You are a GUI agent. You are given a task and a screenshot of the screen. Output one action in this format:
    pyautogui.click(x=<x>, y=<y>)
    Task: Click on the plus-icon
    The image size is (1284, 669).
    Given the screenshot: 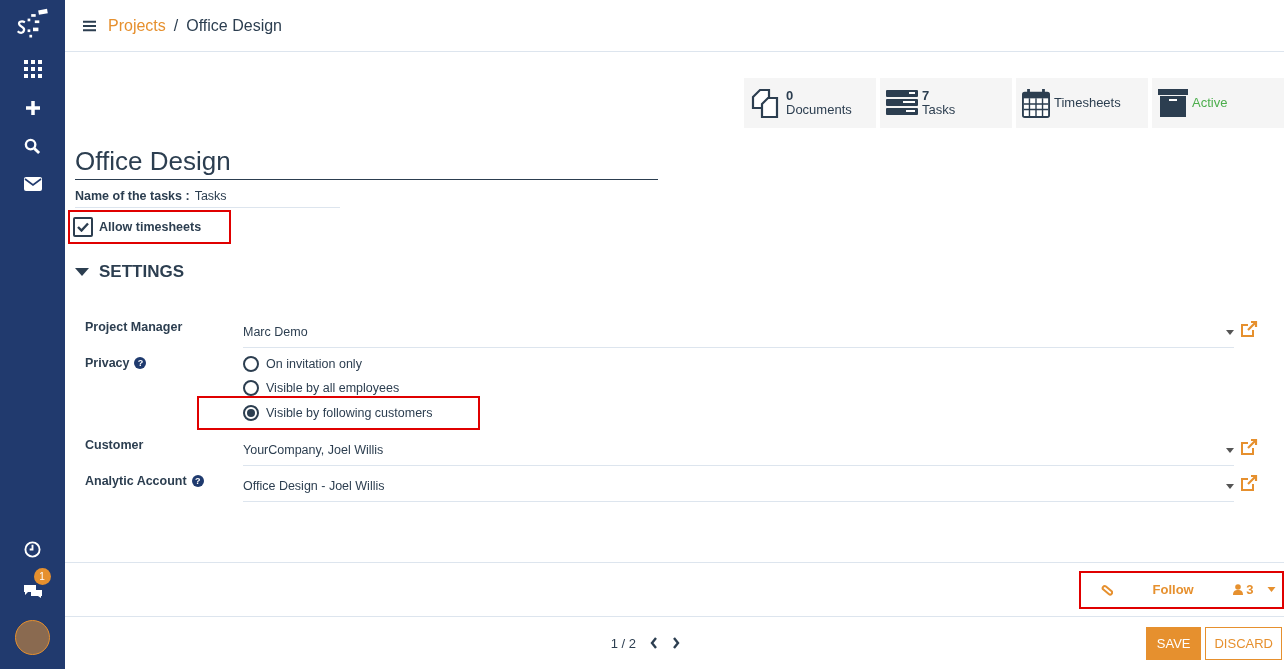 What is the action you would take?
    pyautogui.click(x=32, y=108)
    